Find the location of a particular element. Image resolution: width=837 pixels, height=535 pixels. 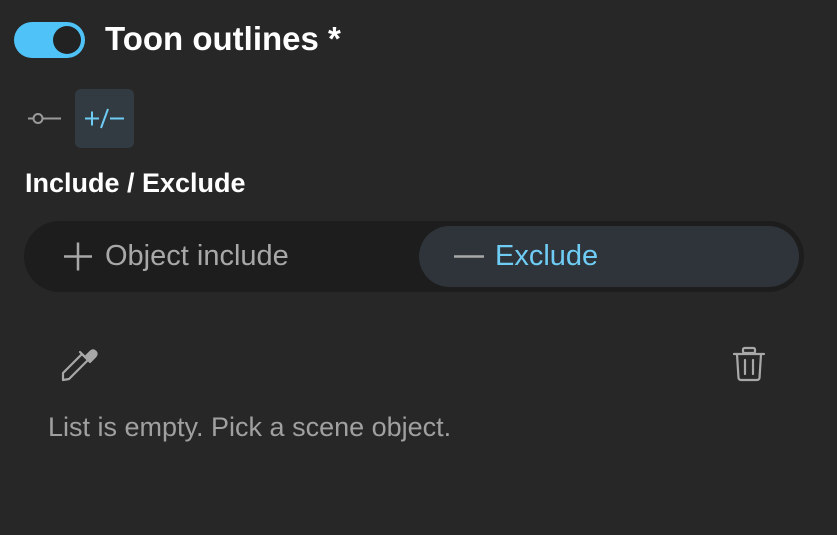

panel-title: Toon outlines * is located at coordinates (223, 38).